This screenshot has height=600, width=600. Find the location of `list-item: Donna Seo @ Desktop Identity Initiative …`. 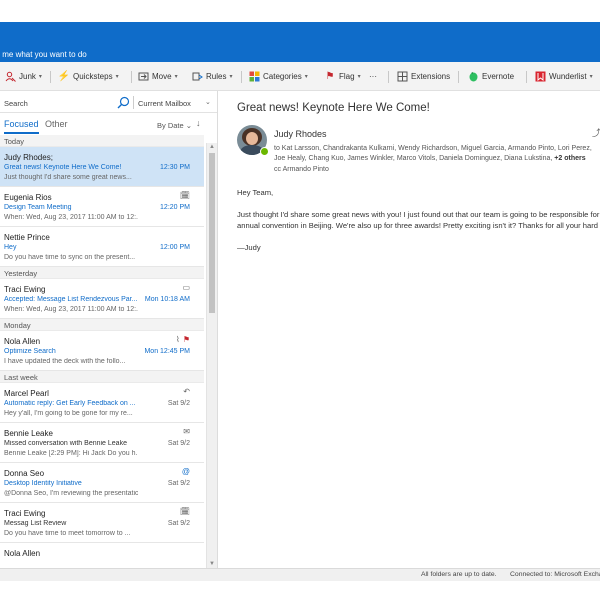

list-item: Donna Seo @ Desktop Identity Initiative … is located at coordinates (102, 483).